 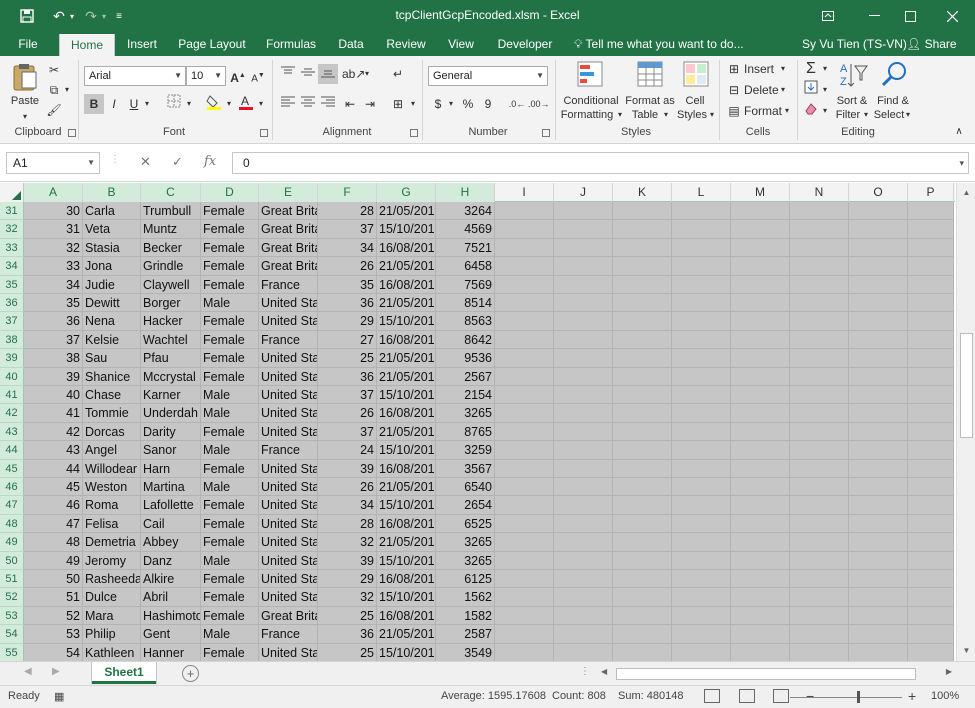 I want to click on row-header: 48, so click(x=12, y=524).